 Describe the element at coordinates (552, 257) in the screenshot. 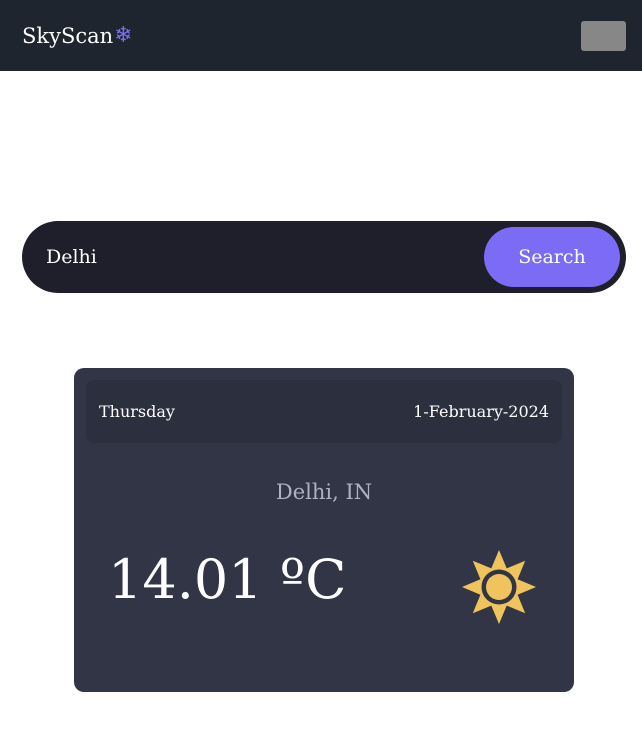

I see `search-button: Search` at that location.